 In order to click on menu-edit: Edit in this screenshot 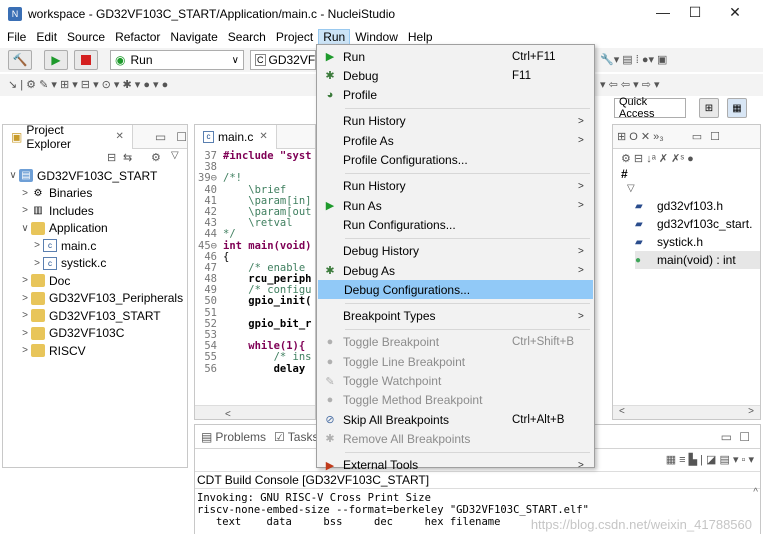, I will do `click(46, 37)`.